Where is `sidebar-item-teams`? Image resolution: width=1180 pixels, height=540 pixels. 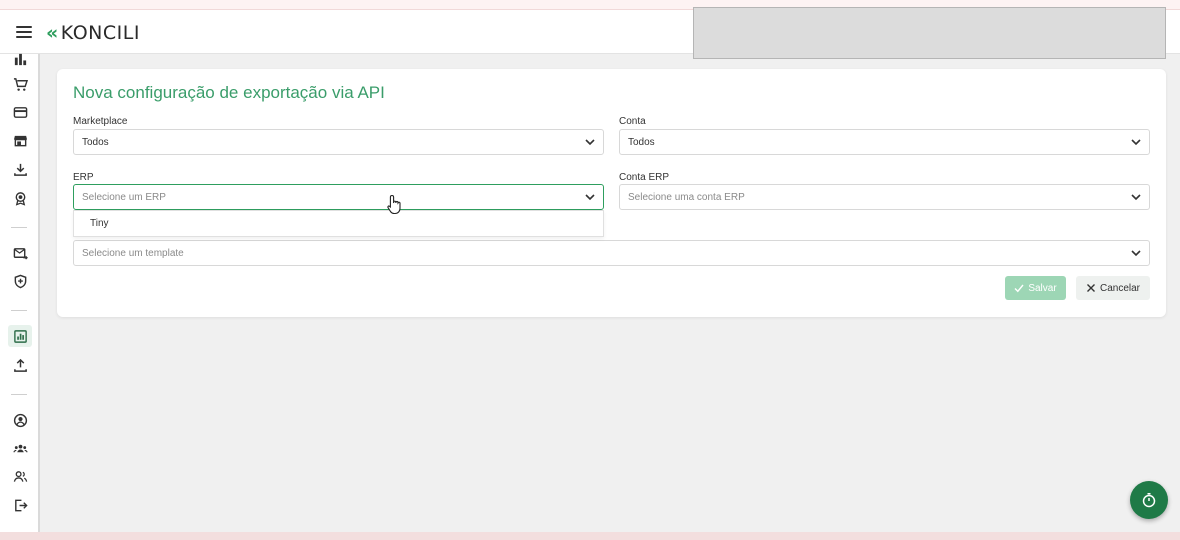
sidebar-item-teams is located at coordinates (20, 448).